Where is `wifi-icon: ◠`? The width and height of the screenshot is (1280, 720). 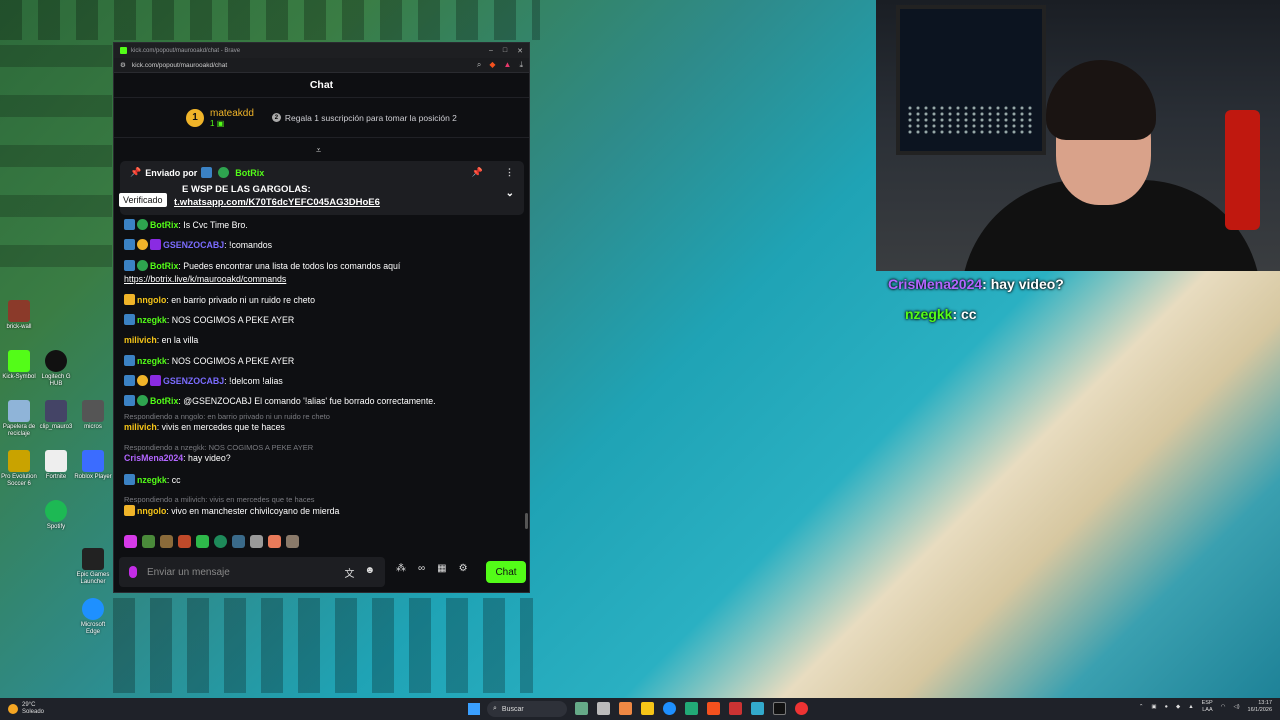 wifi-icon: ◠ is located at coordinates (1223, 707).